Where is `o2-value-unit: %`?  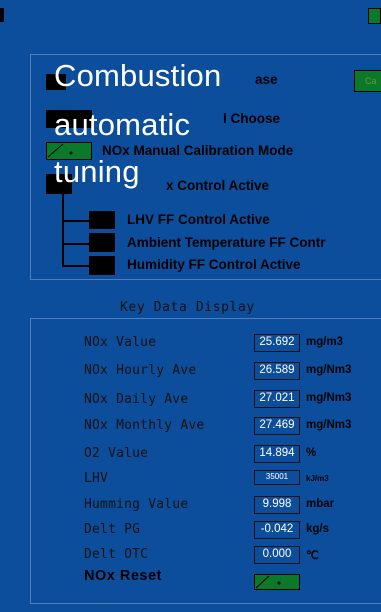
o2-value-unit: % is located at coordinates (311, 453).